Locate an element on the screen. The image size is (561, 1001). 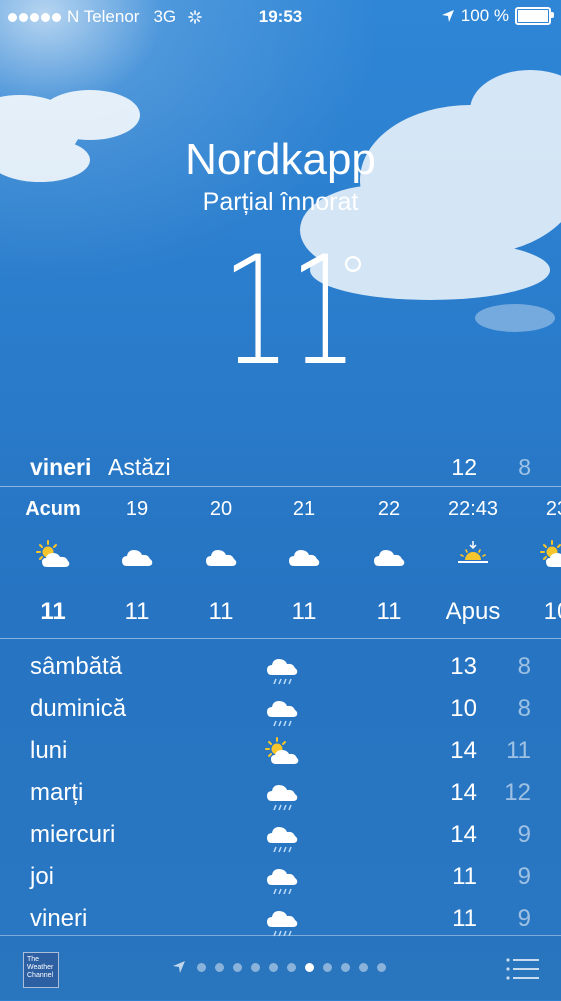
daily-day: marți is located at coordinates (57, 792).